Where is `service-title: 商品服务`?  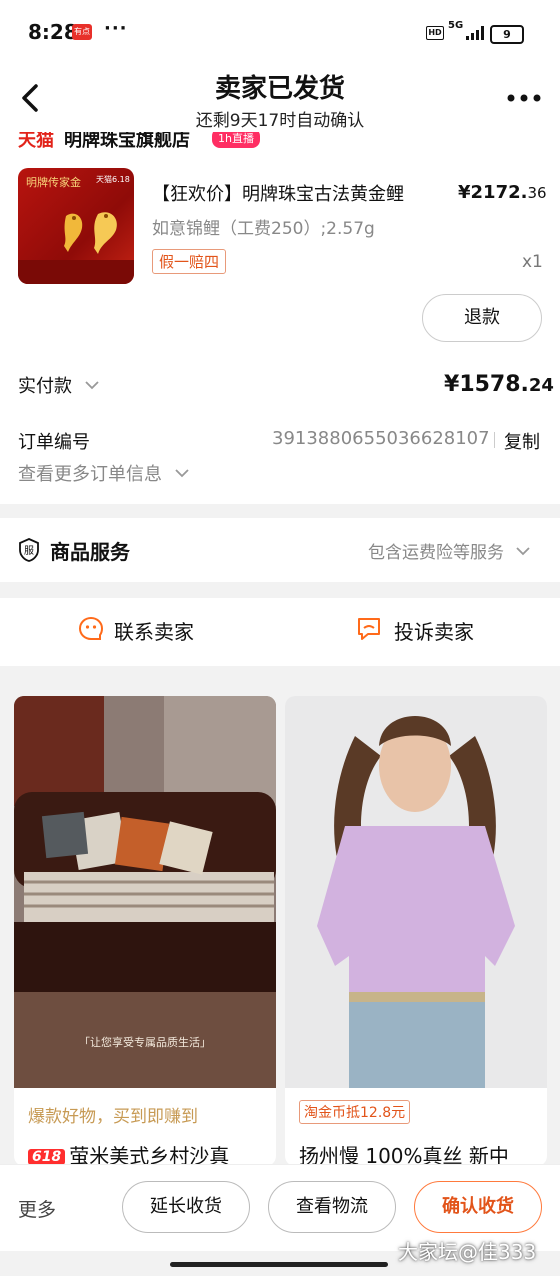 service-title: 商品服务 is located at coordinates (90, 552).